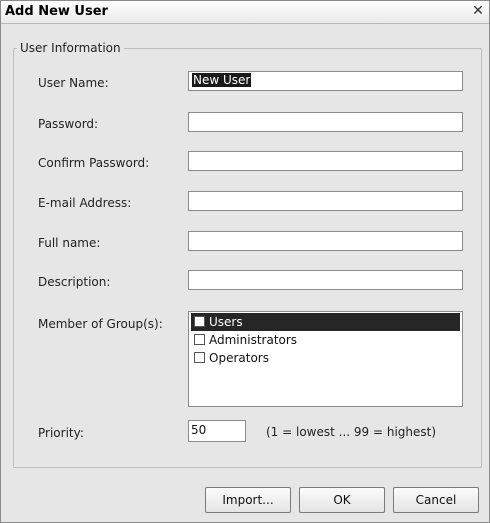 The width and height of the screenshot is (490, 523). Describe the element at coordinates (74, 282) in the screenshot. I see `description-label: Description:` at that location.